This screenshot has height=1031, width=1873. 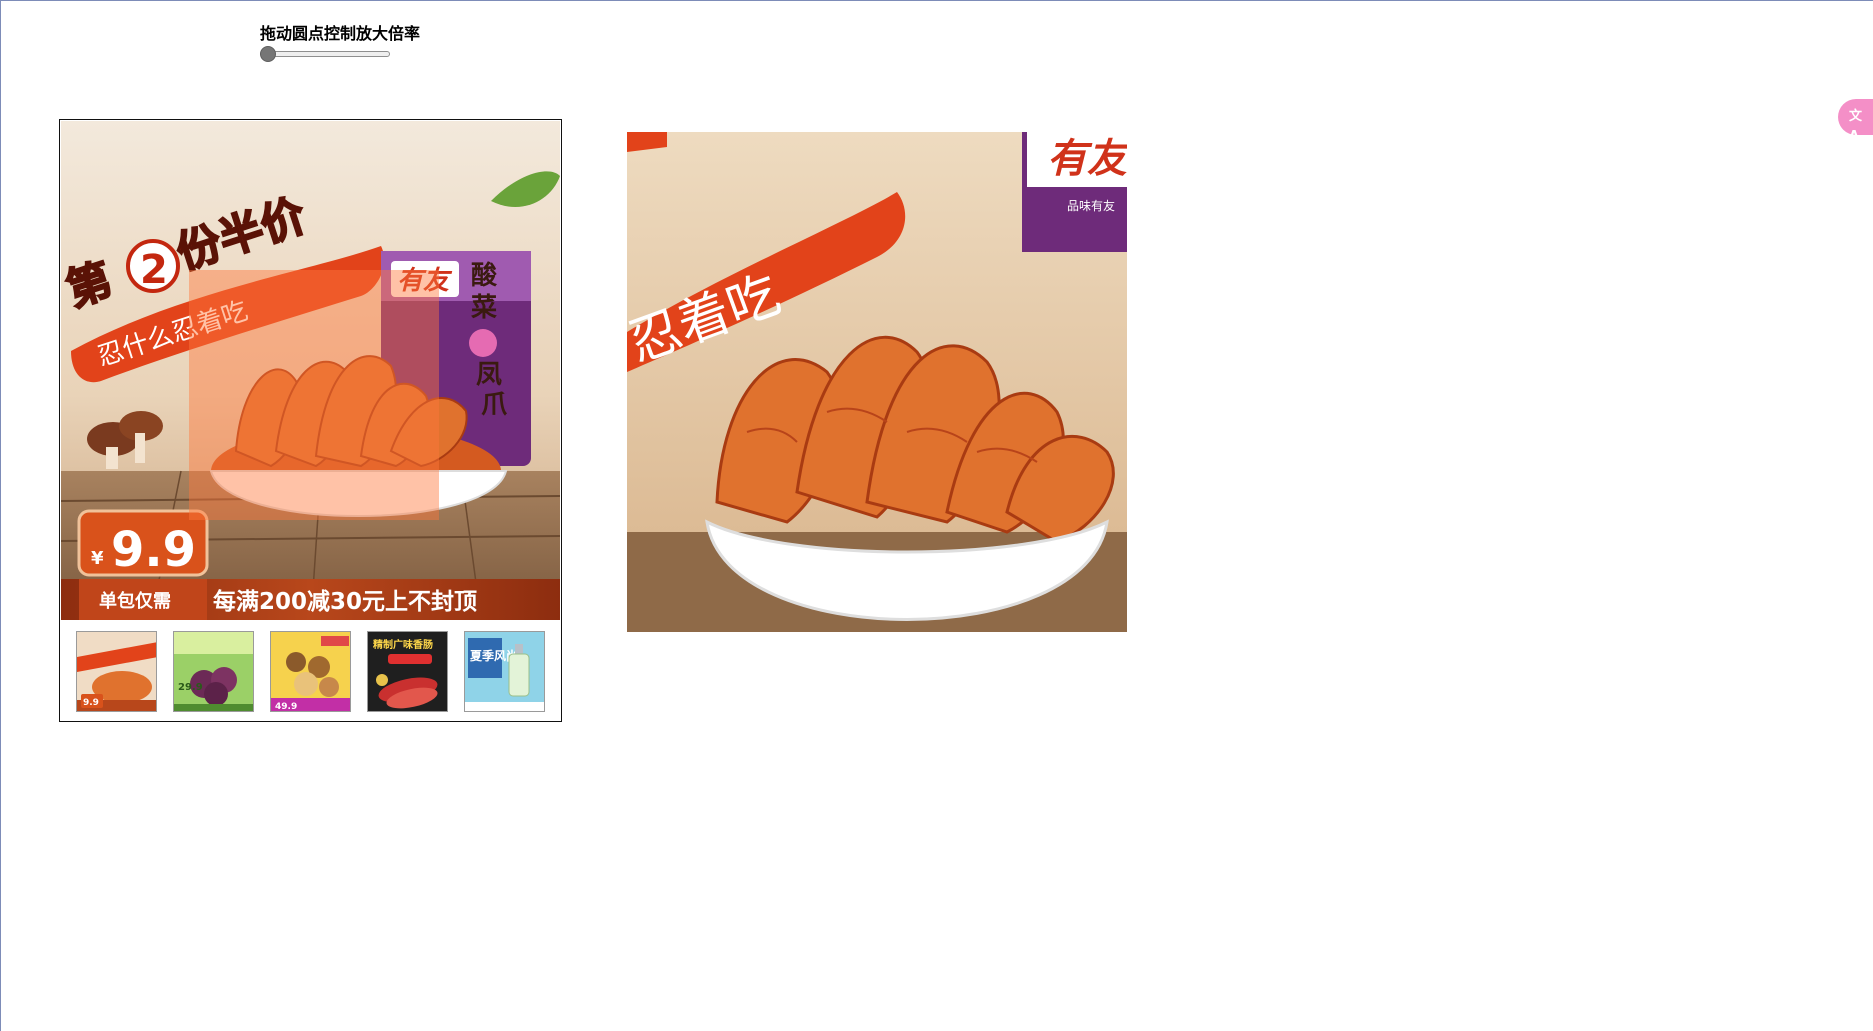 What do you see at coordinates (483, 308) in the screenshot?
I see `svg-text: 菜` at bounding box center [483, 308].